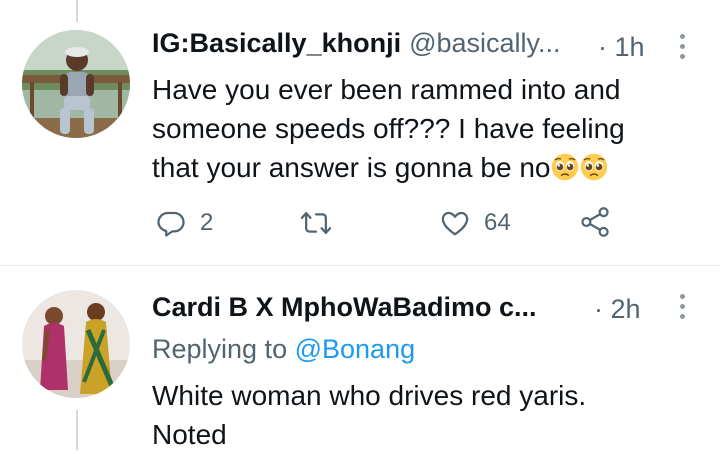 Image resolution: width=720 pixels, height=454 pixels. I want to click on tweet-text-line: Noted, so click(189, 434).